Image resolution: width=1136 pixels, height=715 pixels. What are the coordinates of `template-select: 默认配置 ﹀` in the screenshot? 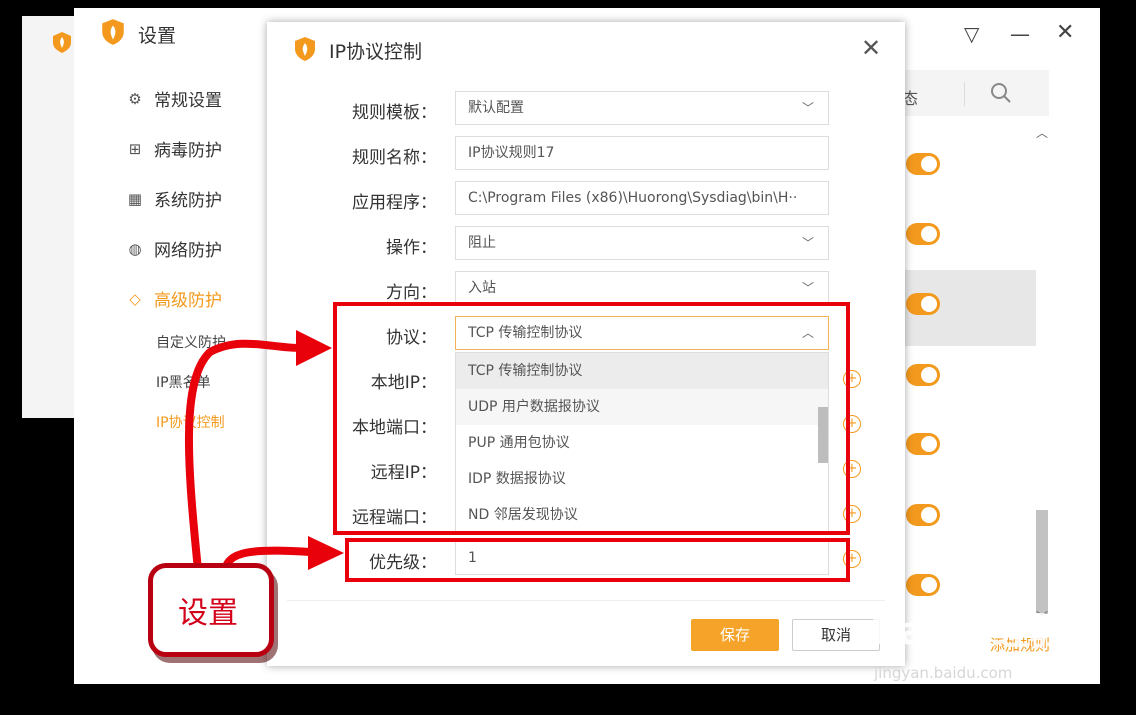 It's located at (642, 108).